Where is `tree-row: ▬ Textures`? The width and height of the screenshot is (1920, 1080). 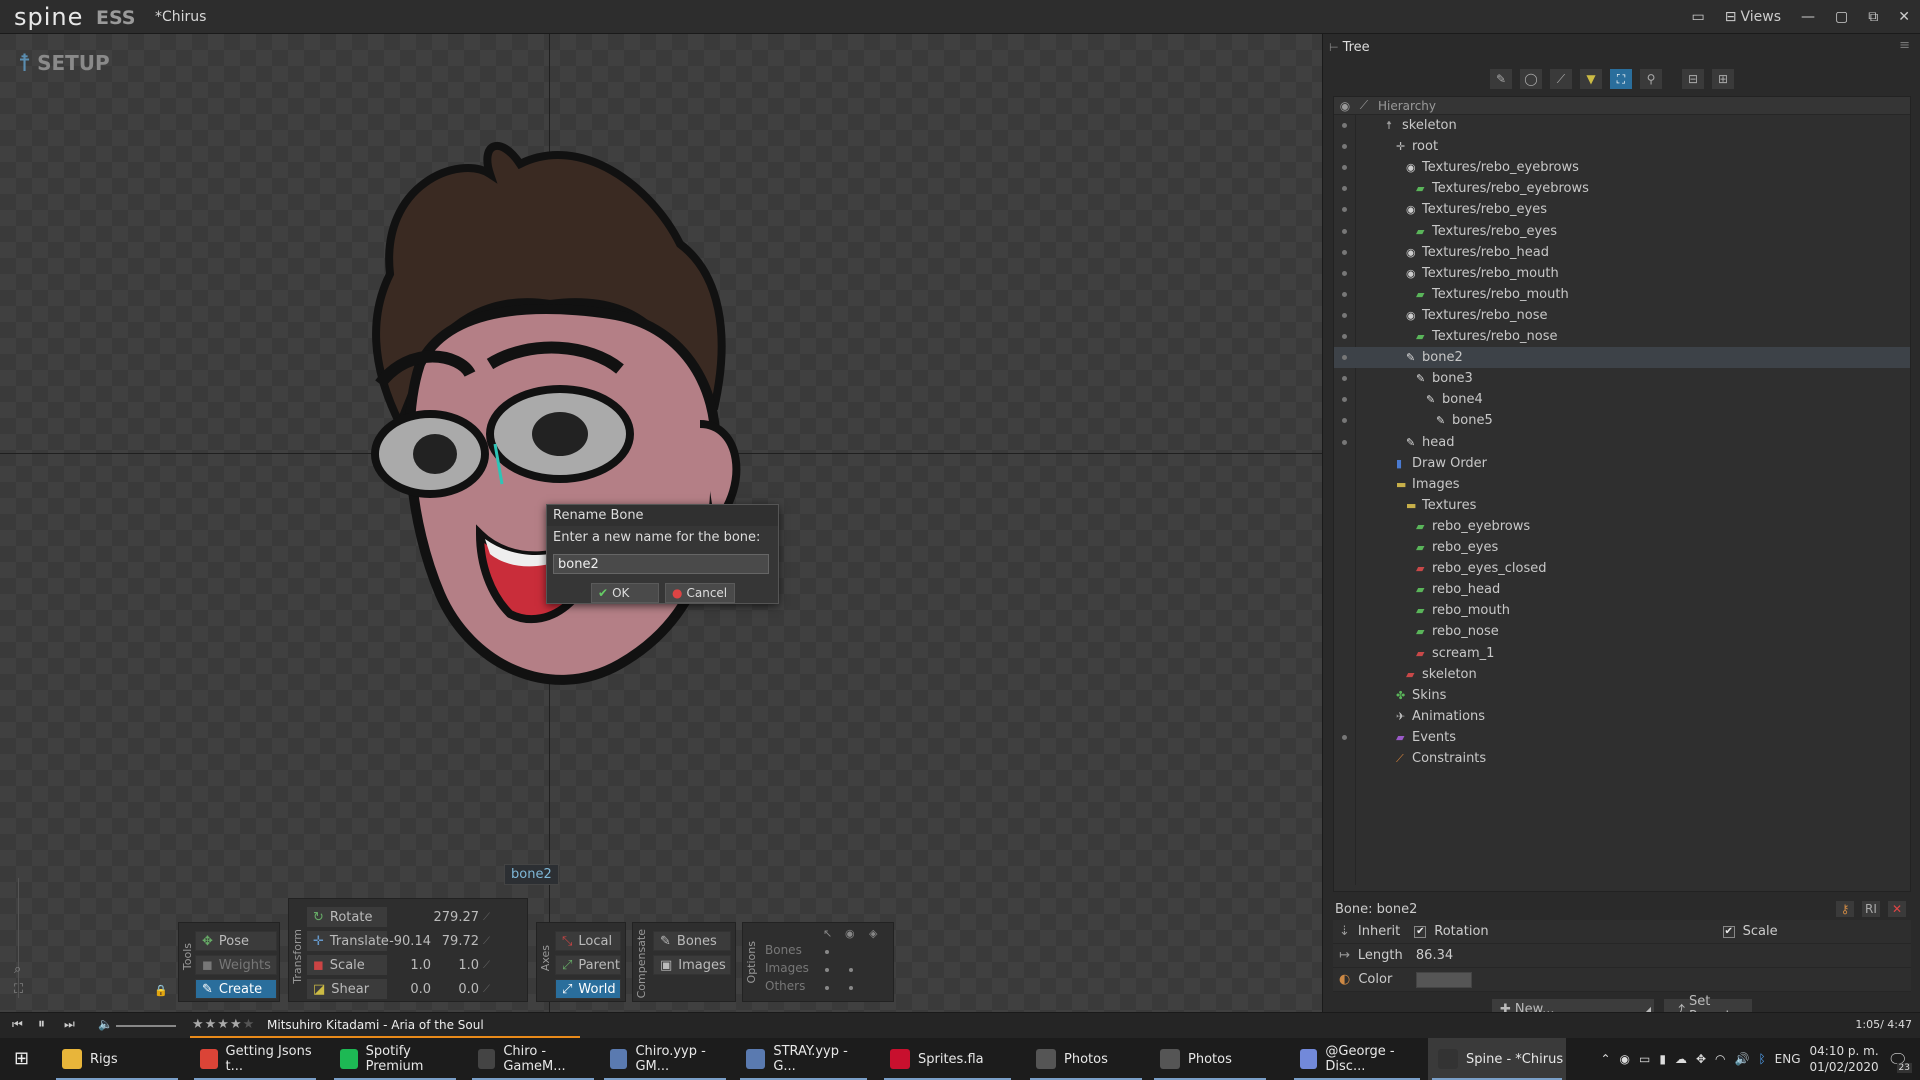 tree-row: ▬ Textures is located at coordinates (1622, 505).